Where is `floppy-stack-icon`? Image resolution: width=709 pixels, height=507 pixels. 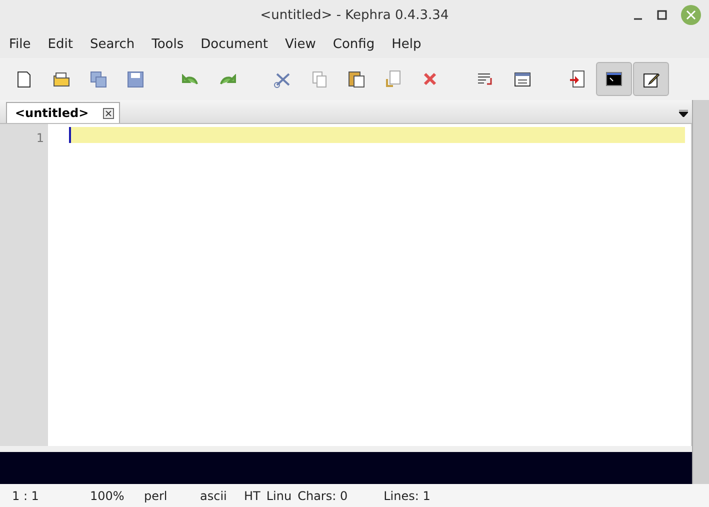
floppy-stack-icon is located at coordinates (98, 79).